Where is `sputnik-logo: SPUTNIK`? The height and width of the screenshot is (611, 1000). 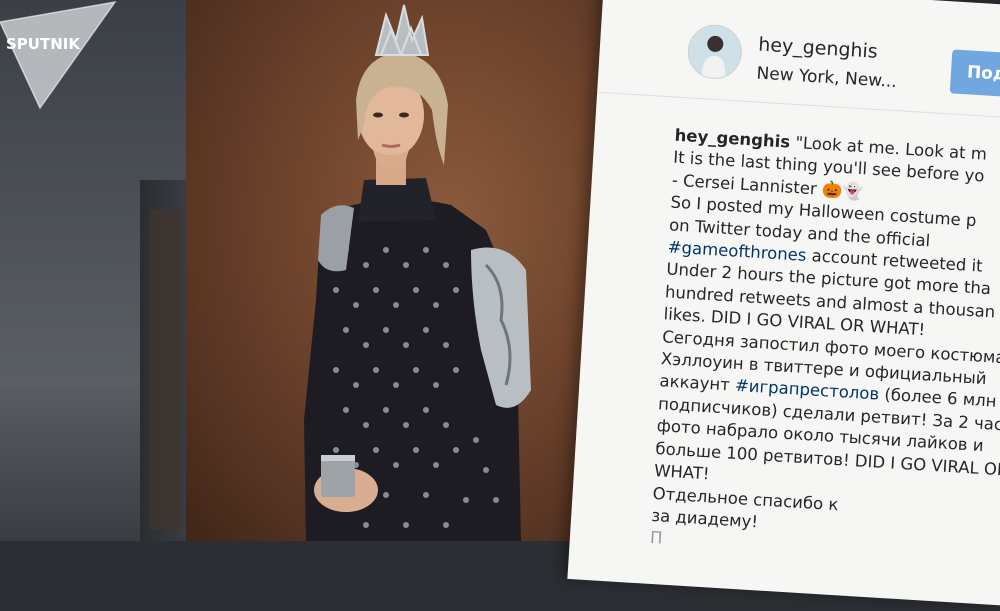 sputnik-logo: SPUTNIK is located at coordinates (60, 55).